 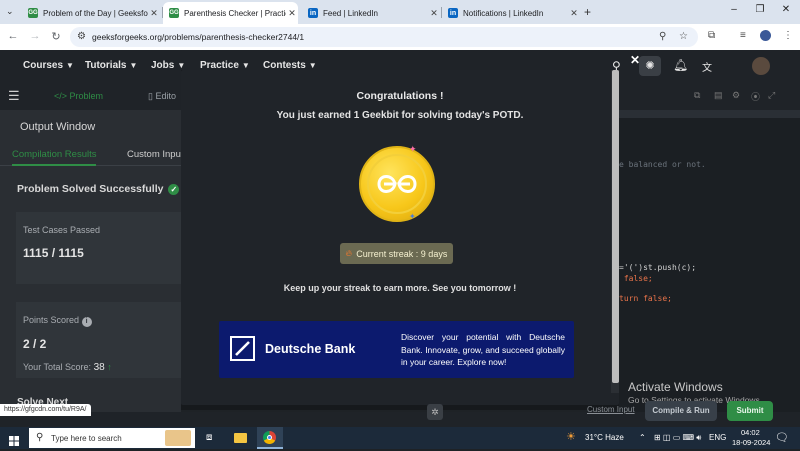 What do you see at coordinates (86, 322) in the screenshot?
I see `info-icon: i` at bounding box center [86, 322].